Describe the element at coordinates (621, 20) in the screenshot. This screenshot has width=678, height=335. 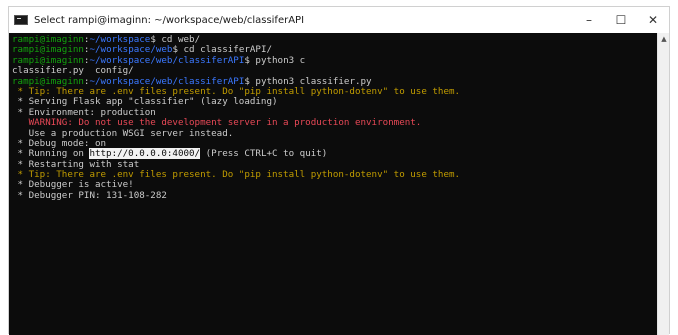
I see `maximize-button: ☐` at that location.